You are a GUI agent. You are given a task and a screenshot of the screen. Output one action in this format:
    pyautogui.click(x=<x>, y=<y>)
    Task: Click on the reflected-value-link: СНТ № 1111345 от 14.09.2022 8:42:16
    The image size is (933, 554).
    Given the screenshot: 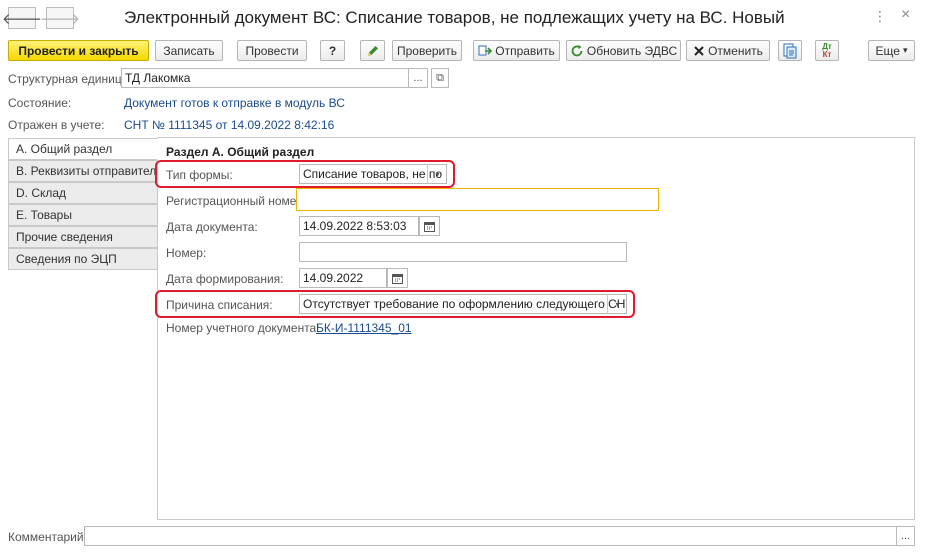 What is the action you would take?
    pyautogui.click(x=229, y=125)
    